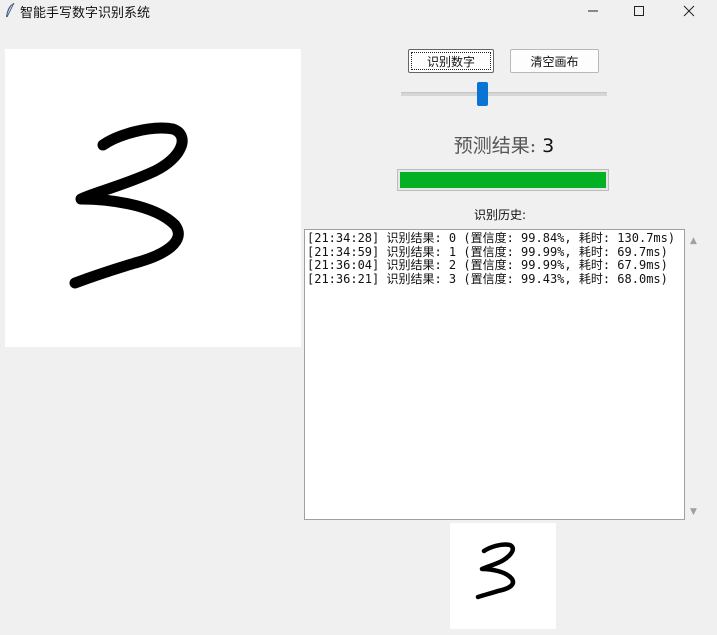 The width and height of the screenshot is (717, 635). Describe the element at coordinates (693, 374) in the screenshot. I see `history-scrollbar: ▲ ▼` at that location.